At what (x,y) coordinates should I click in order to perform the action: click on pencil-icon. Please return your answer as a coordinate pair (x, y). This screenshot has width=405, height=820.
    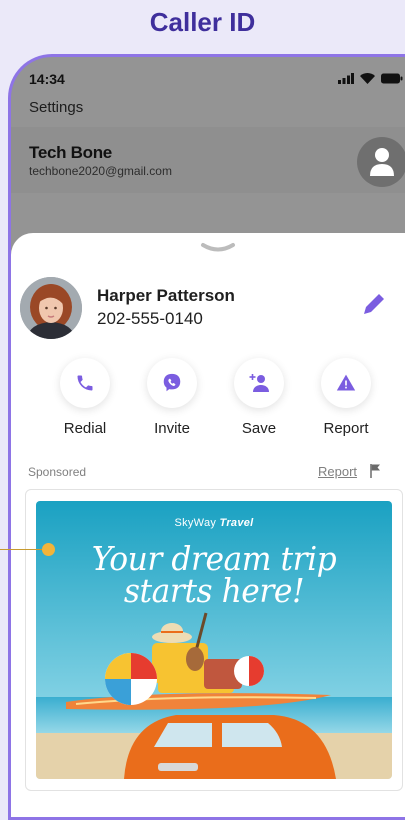
    Looking at the image, I should click on (374, 304).